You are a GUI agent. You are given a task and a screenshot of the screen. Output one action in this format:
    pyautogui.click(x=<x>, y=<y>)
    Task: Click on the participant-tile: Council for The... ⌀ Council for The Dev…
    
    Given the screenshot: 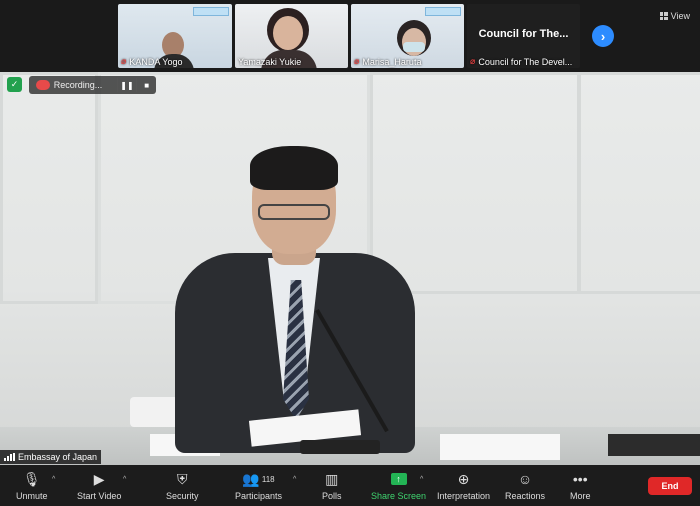 What is the action you would take?
    pyautogui.click(x=523, y=36)
    